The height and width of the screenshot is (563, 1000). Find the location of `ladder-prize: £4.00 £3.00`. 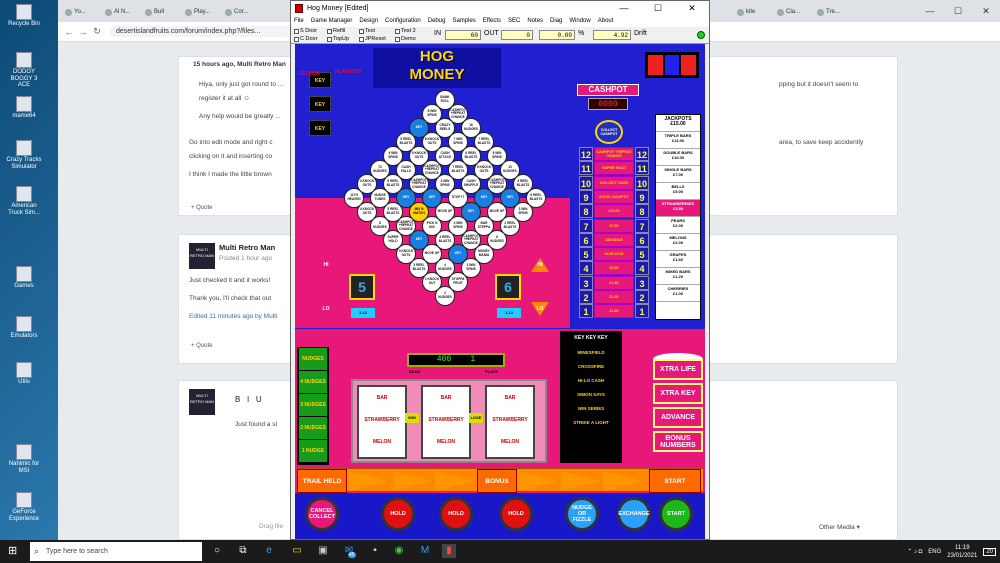

ladder-prize: £4.00 £3.00 is located at coordinates (614, 254).